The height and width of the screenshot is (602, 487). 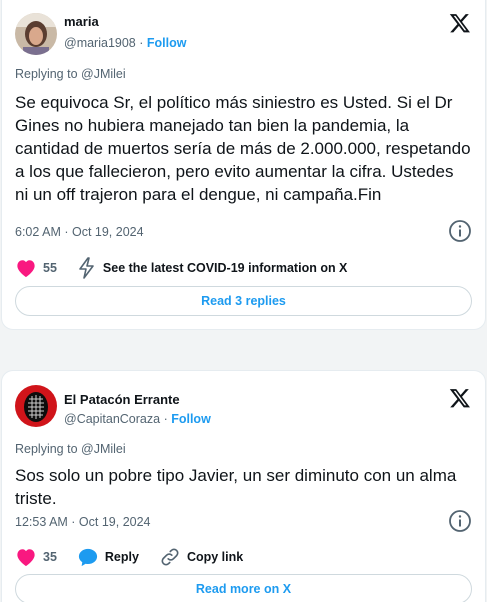 I want to click on covid-info-link: See the latest COVID-19 information on X, so click(x=212, y=268).